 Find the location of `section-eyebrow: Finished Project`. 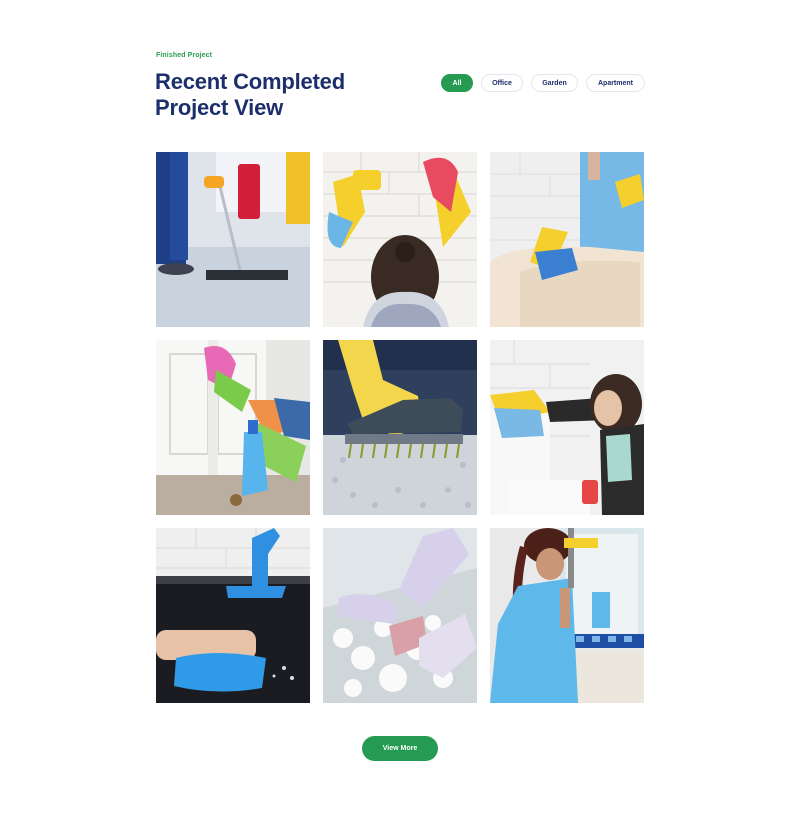

section-eyebrow: Finished Project is located at coordinates (184, 55).